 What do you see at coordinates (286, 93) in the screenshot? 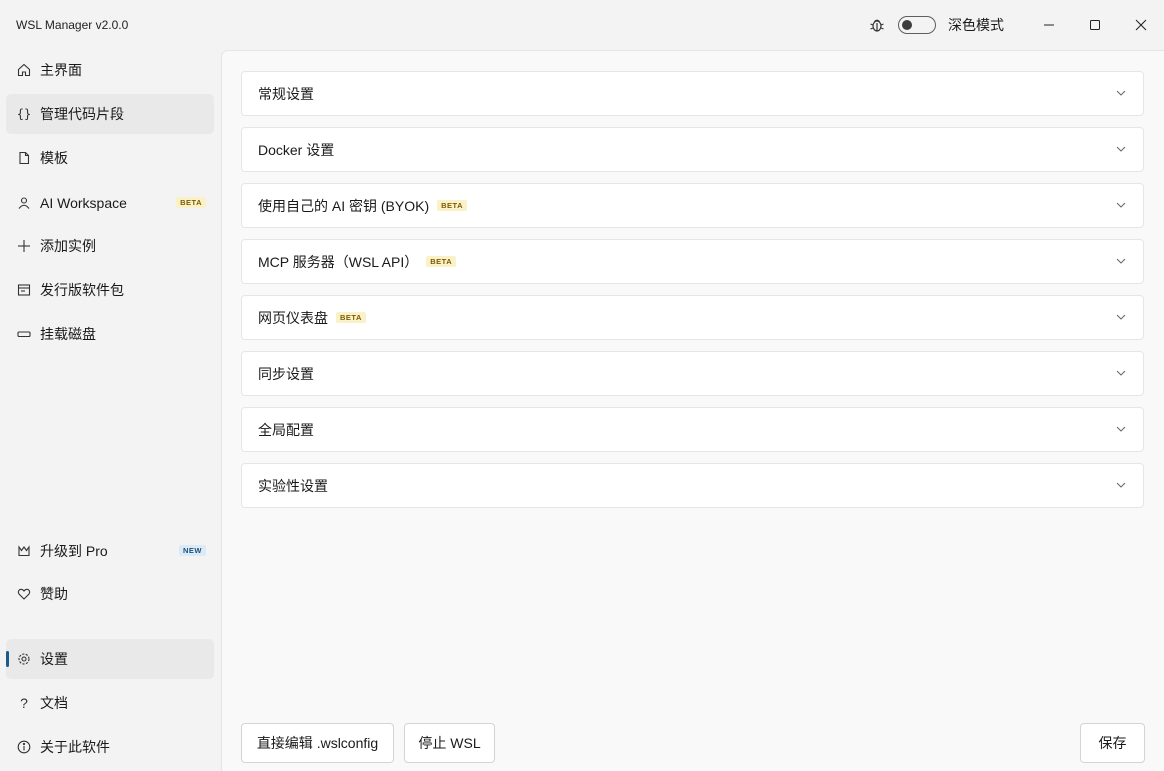
I see `section-title: 常规设置` at bounding box center [286, 93].